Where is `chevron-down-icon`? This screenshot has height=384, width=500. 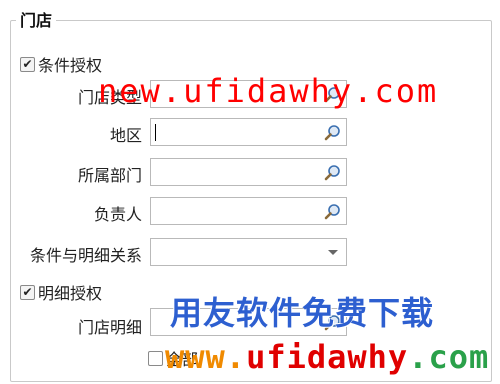
chevron-down-icon is located at coordinates (333, 252).